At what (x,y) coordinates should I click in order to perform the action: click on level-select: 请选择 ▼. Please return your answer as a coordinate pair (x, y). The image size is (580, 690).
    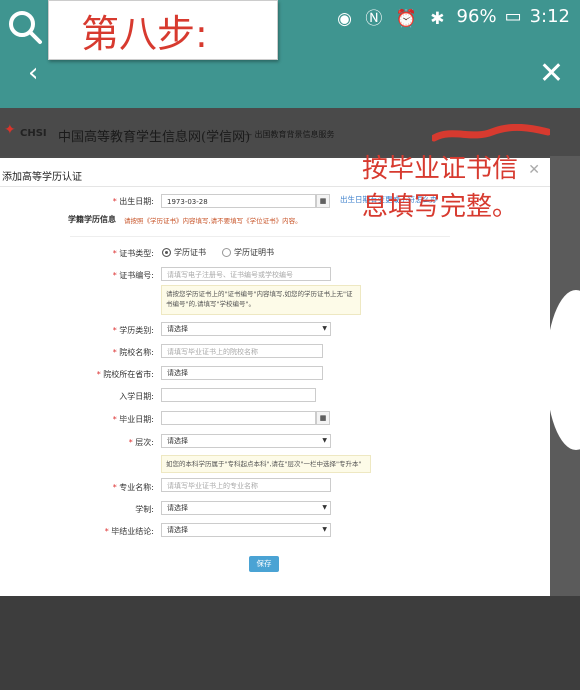
    Looking at the image, I should click on (246, 441).